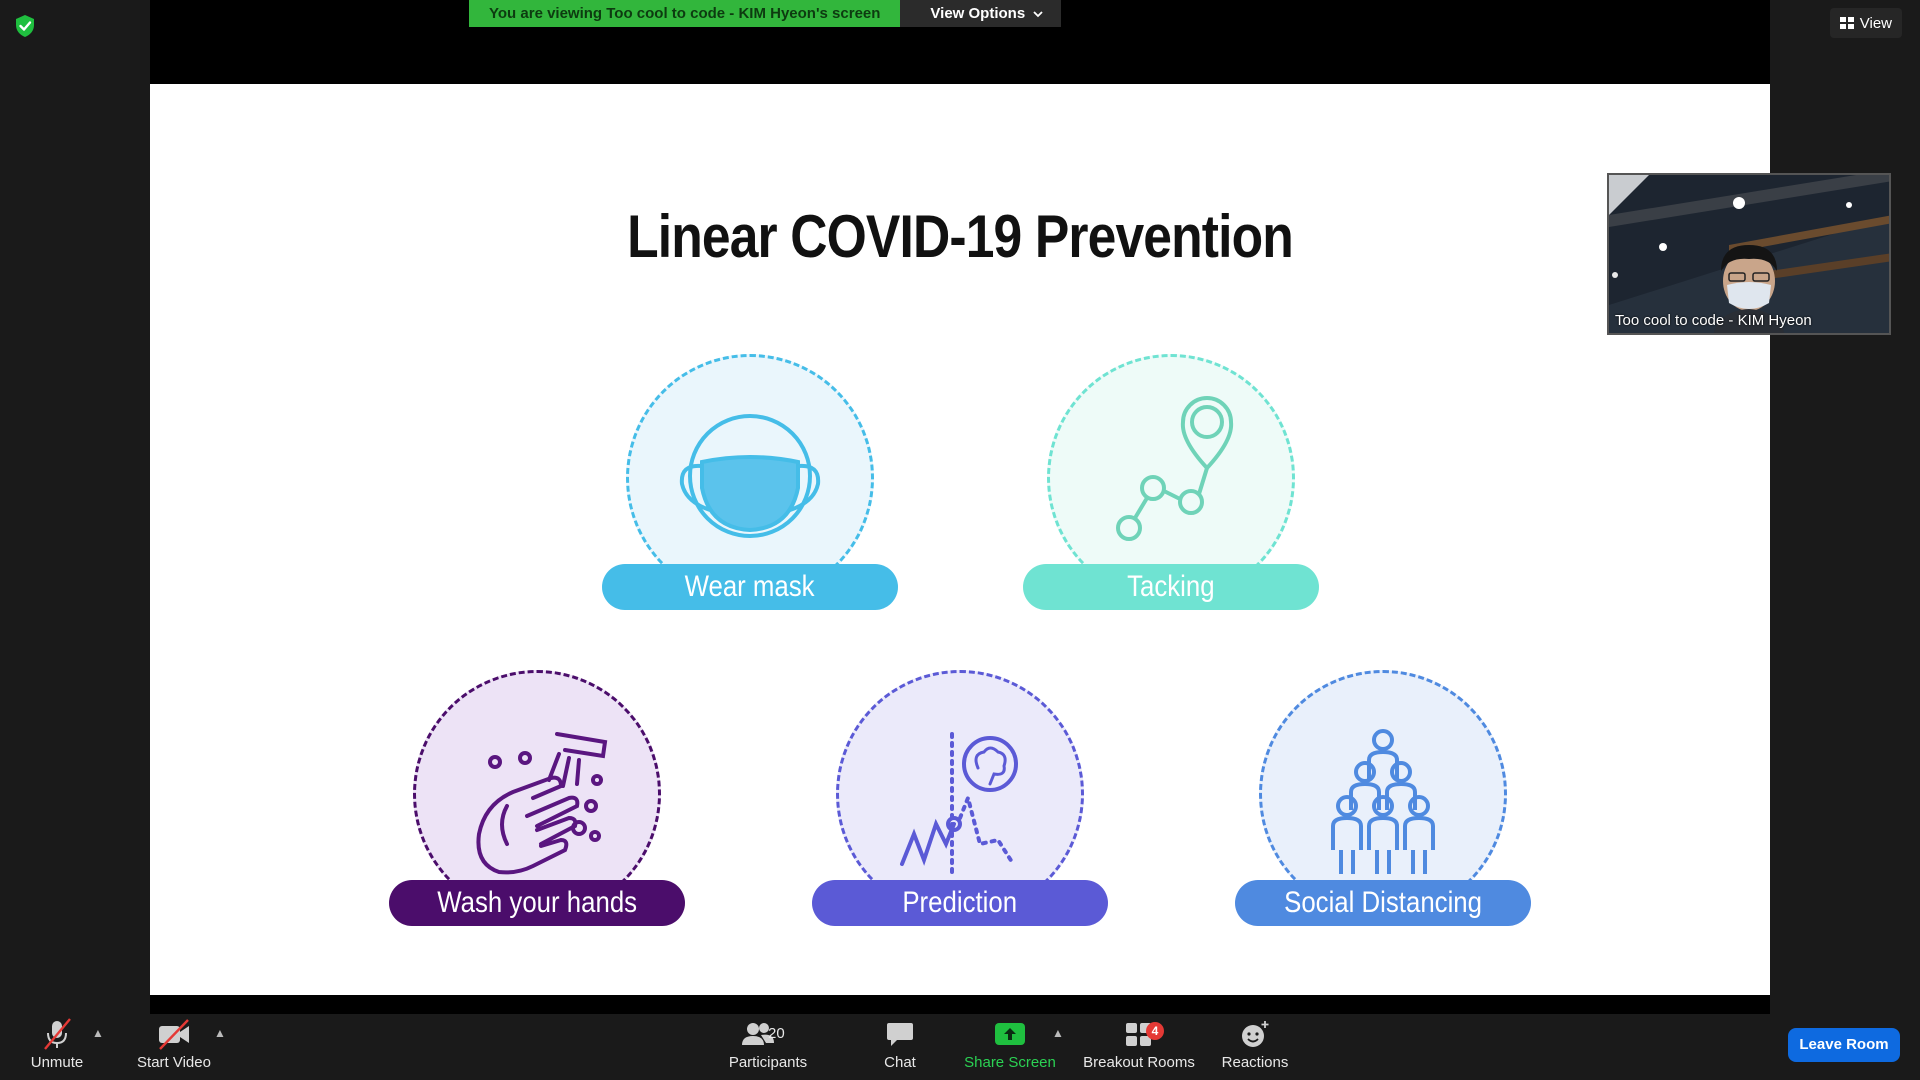 The height and width of the screenshot is (1080, 1920). What do you see at coordinates (1255, 1062) in the screenshot?
I see `reactions-label: Reactions` at bounding box center [1255, 1062].